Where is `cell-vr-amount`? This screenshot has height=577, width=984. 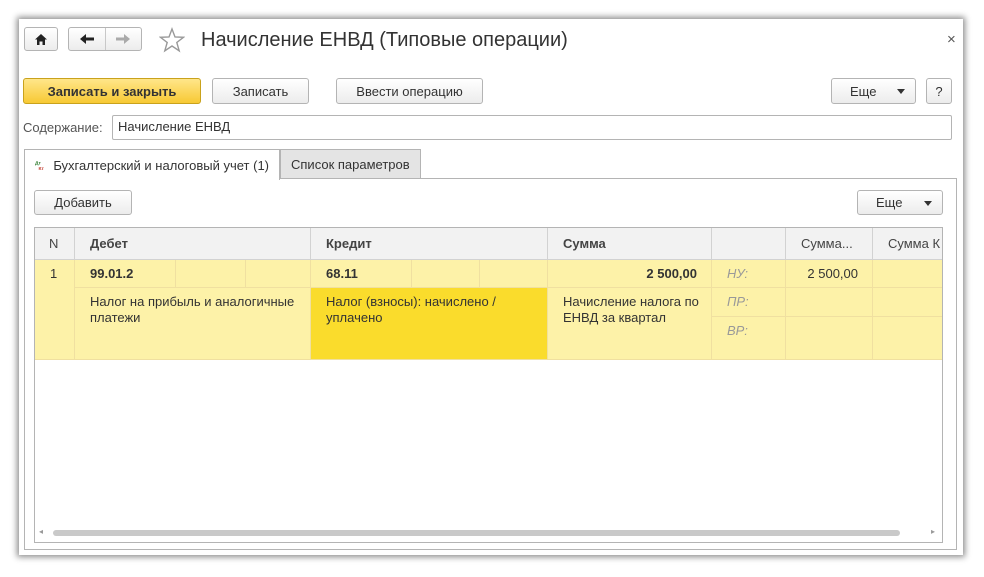 cell-vr-amount is located at coordinates (829, 338).